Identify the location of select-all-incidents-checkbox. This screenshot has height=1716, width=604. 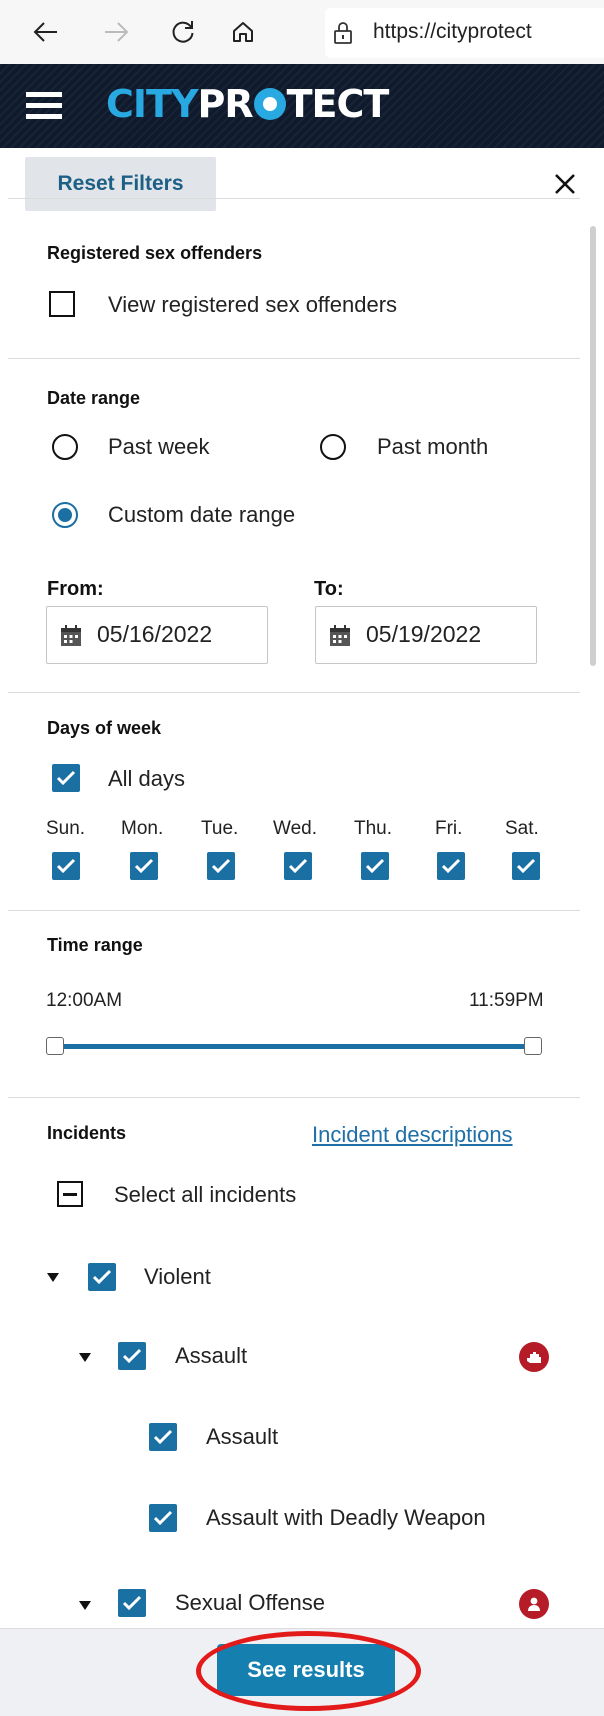
(70, 1194).